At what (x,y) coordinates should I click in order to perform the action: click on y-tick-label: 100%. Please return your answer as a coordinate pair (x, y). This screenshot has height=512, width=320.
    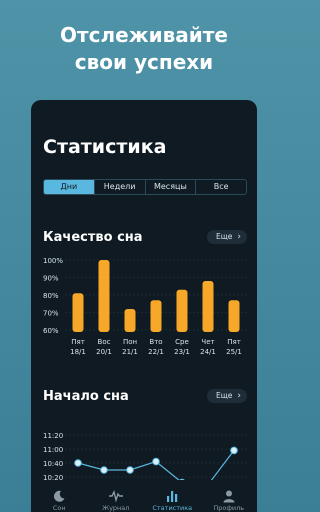
    Looking at the image, I should click on (53, 261).